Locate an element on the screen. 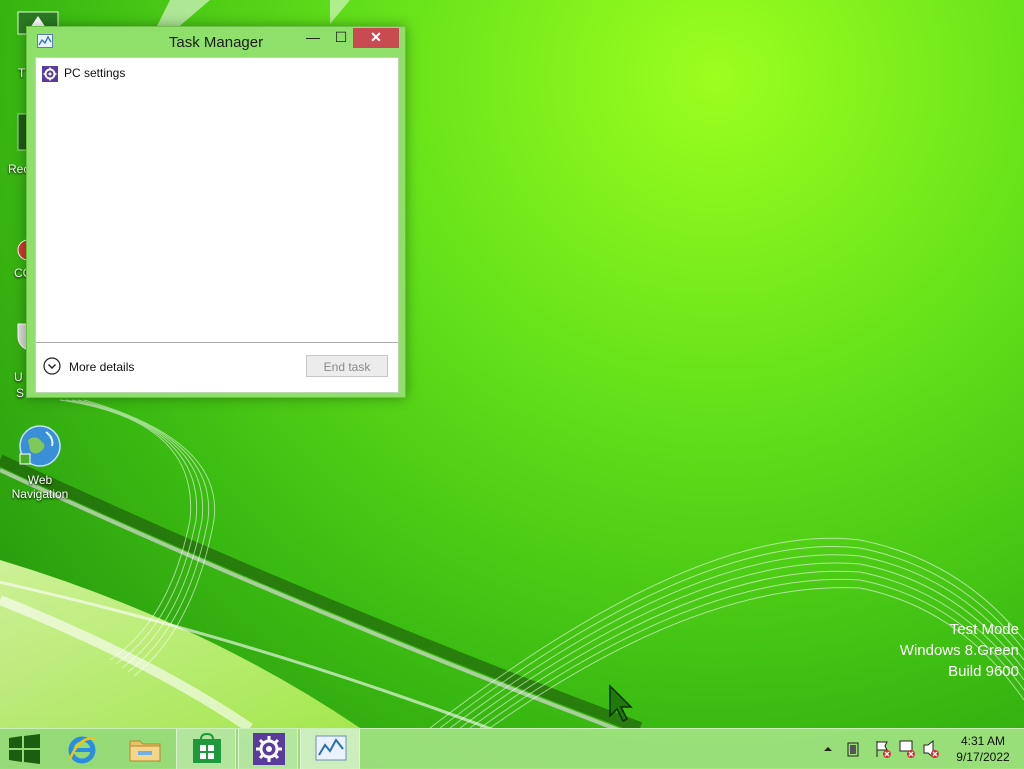 Image resolution: width=1024 pixels, height=769 pixels. action-center-flag-icon is located at coordinates (883, 749).